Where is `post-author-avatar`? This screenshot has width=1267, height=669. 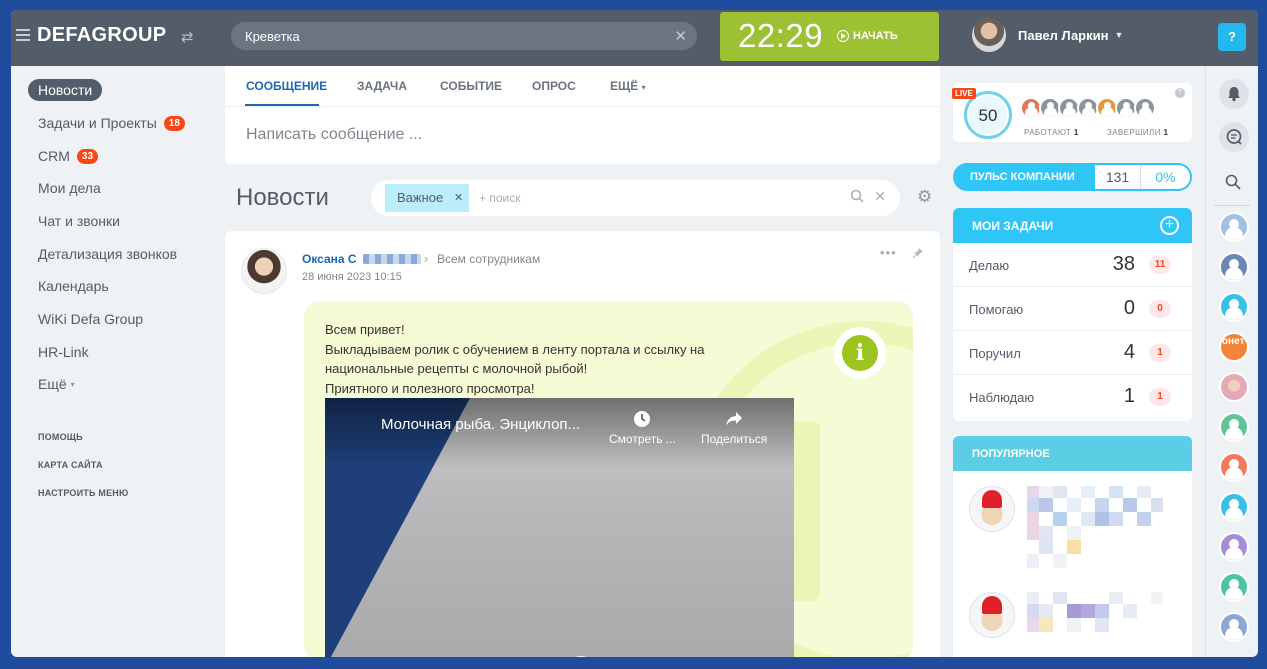
post-author-avatar is located at coordinates (264, 271).